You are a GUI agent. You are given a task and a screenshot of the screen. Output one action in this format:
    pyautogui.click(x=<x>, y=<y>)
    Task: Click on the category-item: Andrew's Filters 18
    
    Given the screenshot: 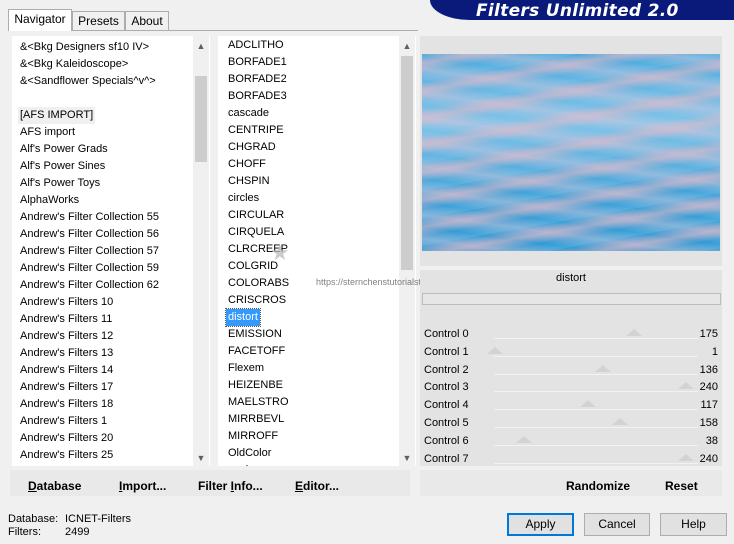 What is the action you would take?
    pyautogui.click(x=66, y=404)
    